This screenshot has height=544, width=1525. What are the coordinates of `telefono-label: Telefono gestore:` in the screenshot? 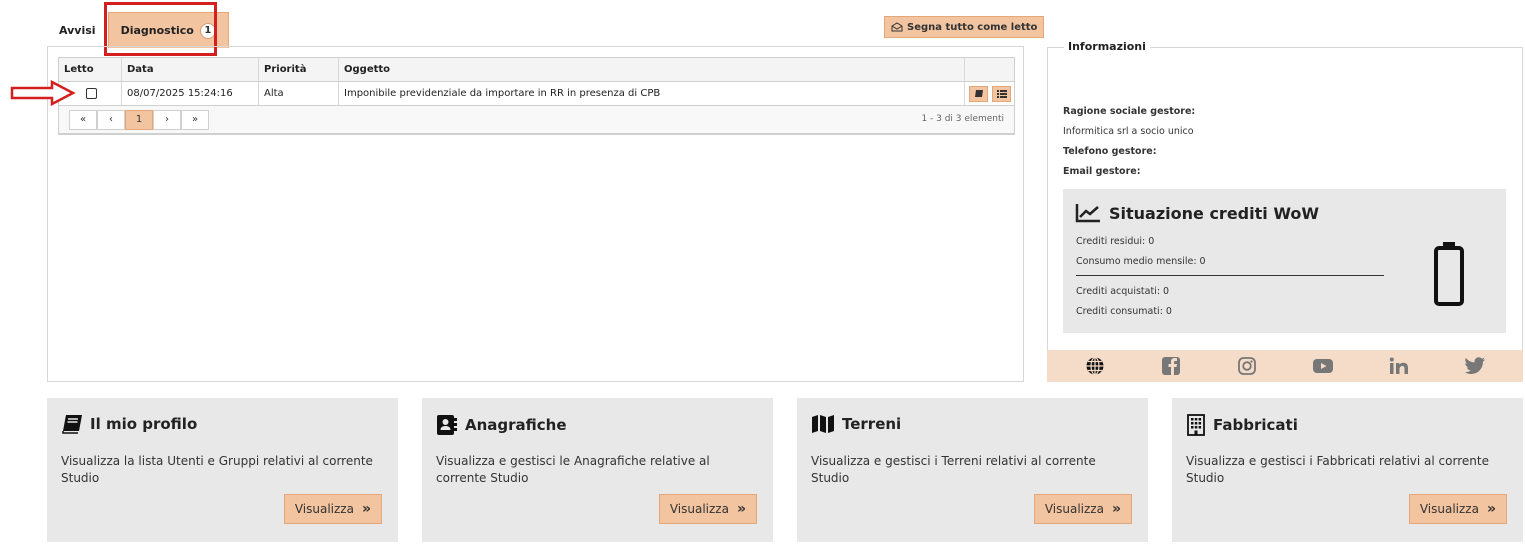 It's located at (1110, 151).